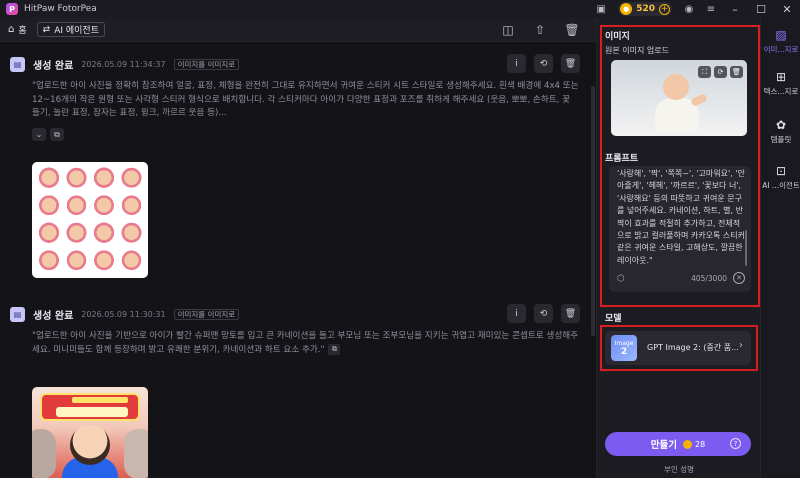 This screenshot has height=478, width=800. Describe the element at coordinates (688, 444) in the screenshot. I see `coin-icon` at that location.